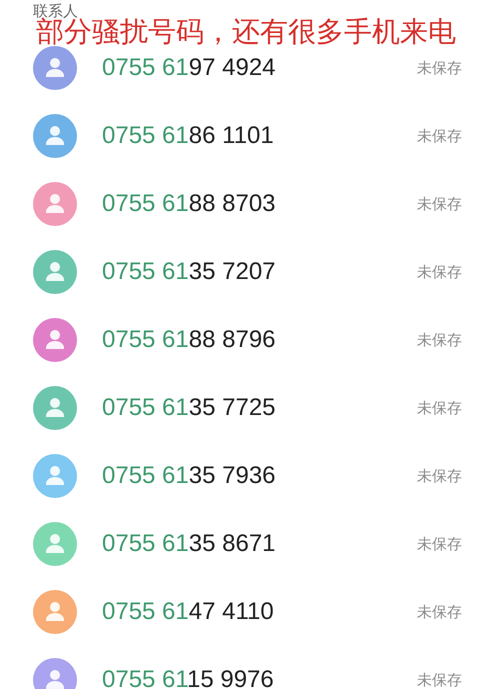  What do you see at coordinates (259, 612) in the screenshot?
I see `phone-number: 0755 6147 4110` at bounding box center [259, 612].